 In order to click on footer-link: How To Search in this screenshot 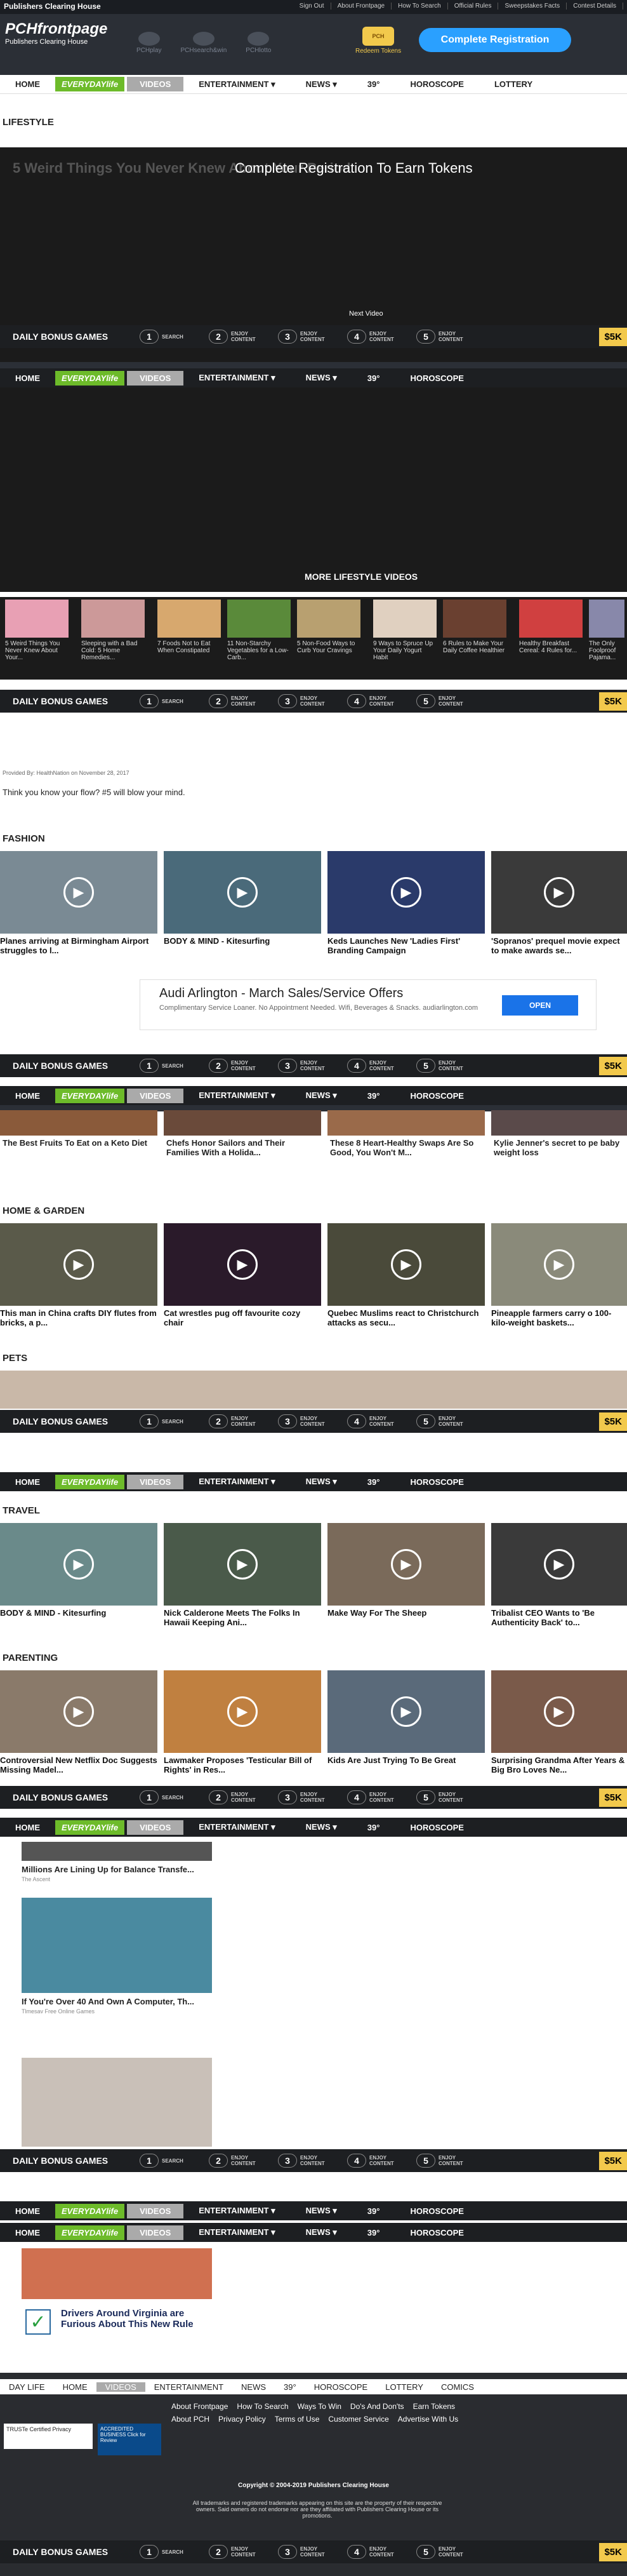, I will do `click(262, 2406)`.